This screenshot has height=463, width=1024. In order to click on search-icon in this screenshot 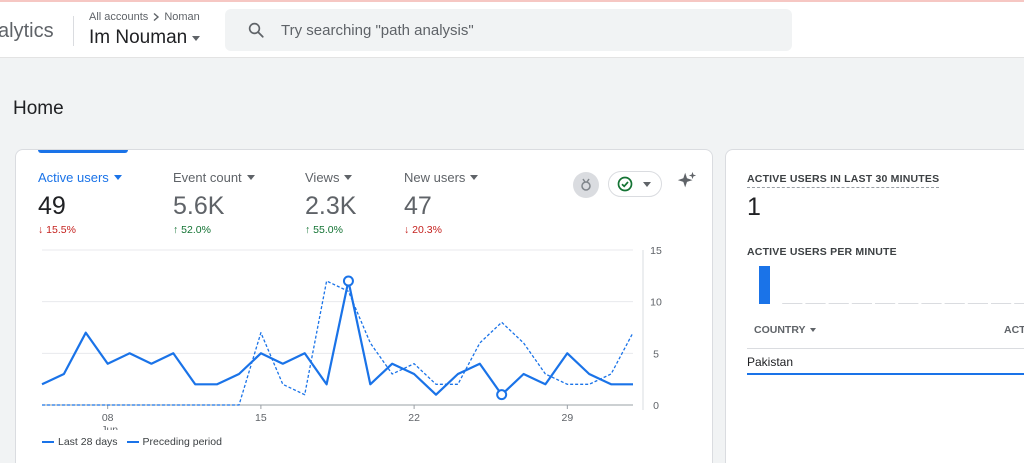, I will do `click(256, 30)`.